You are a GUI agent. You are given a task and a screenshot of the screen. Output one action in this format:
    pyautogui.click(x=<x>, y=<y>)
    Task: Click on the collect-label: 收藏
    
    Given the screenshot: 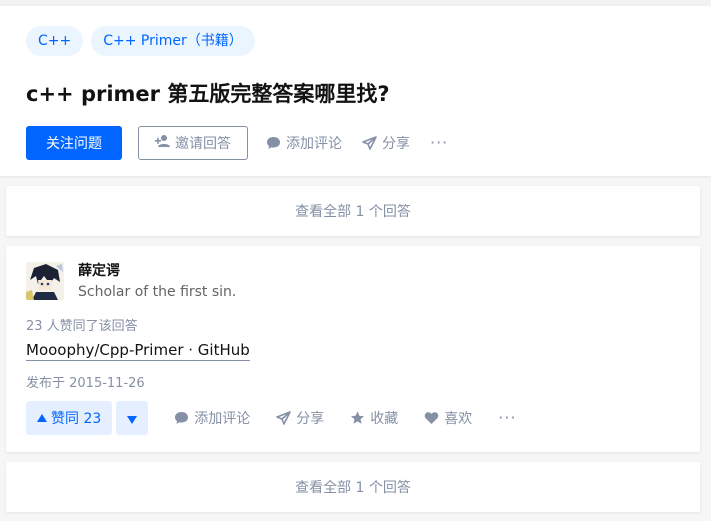 What is the action you would take?
    pyautogui.click(x=384, y=419)
    